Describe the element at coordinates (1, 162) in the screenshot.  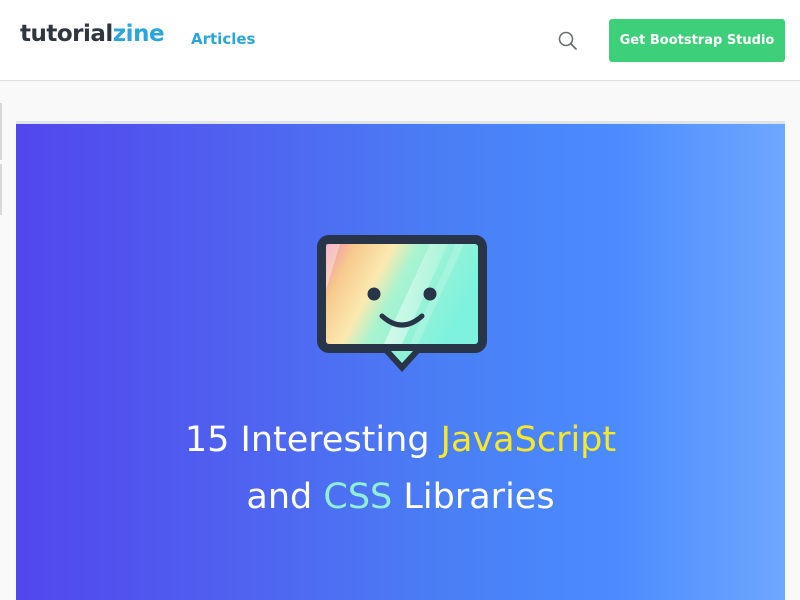
I see `left-scroll-gap` at that location.